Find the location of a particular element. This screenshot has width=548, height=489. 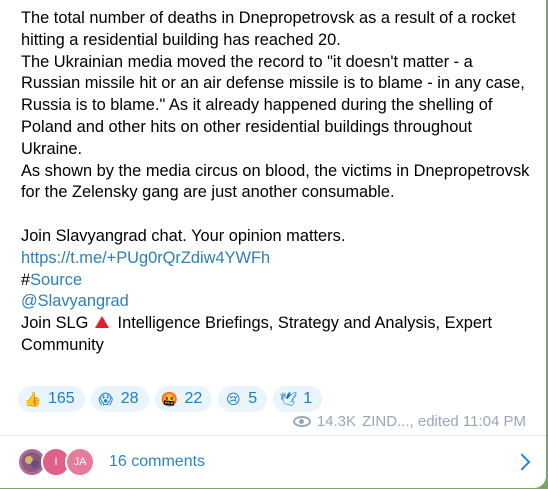

reaction-count: 22 is located at coordinates (193, 398).